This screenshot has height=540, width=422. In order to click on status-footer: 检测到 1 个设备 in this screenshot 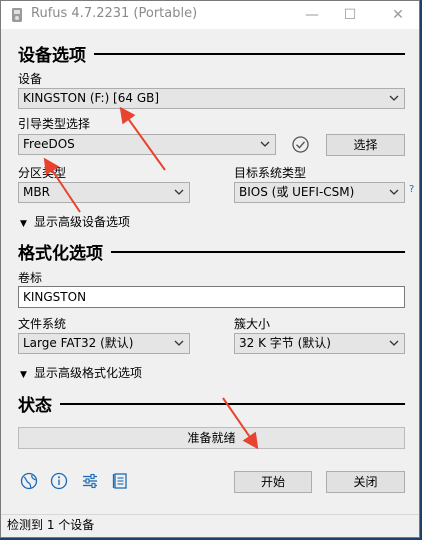, I will do `click(210, 525)`.